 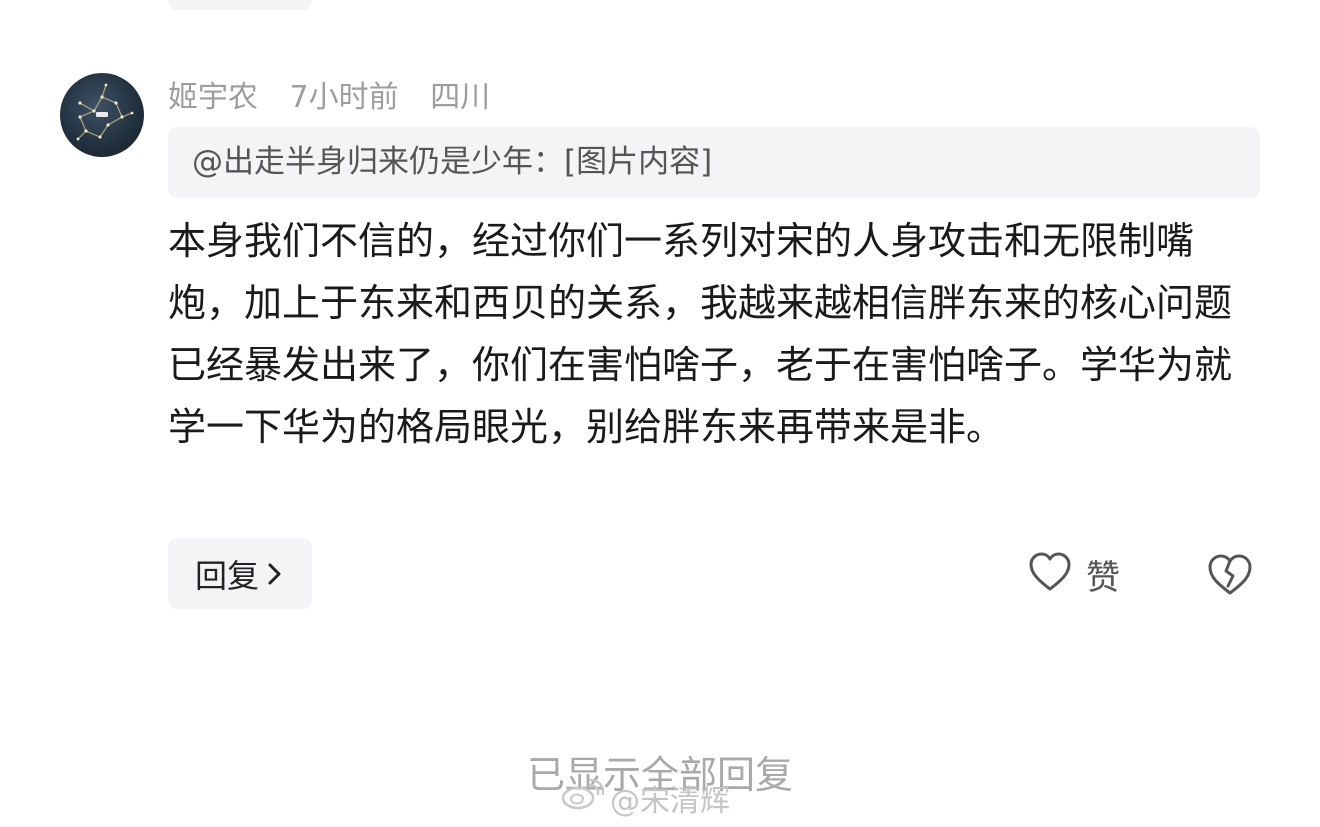 I want to click on quoted-reply: @出走半身归来仍是少年：[图片内容], so click(x=714, y=162).